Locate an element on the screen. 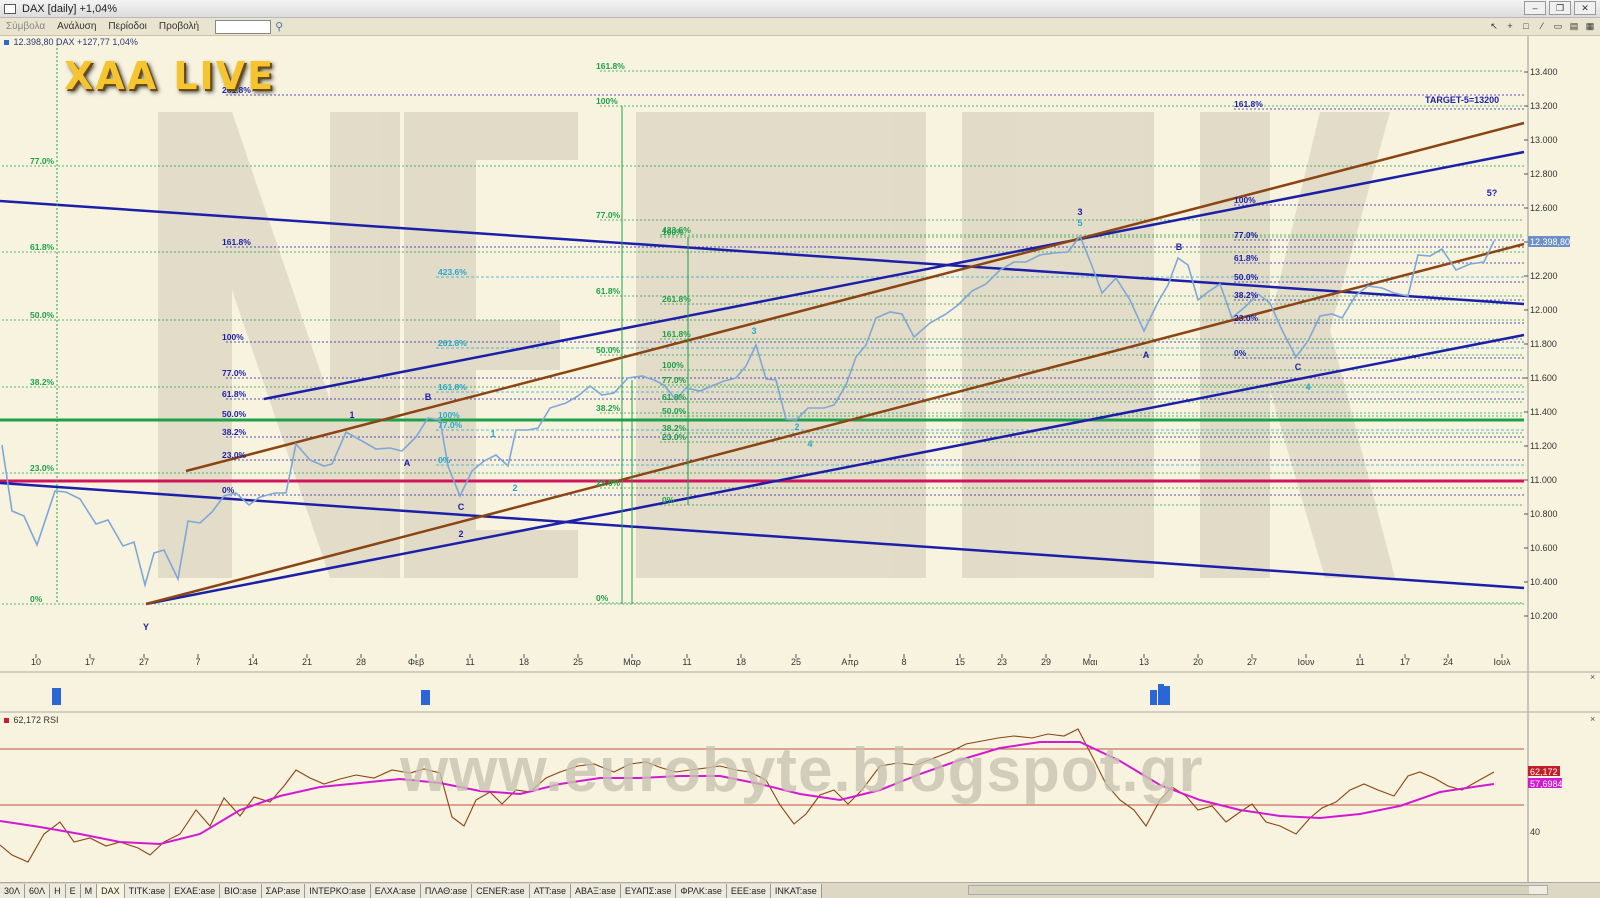 This screenshot has width=1600, height=898. pointer-tool-icon: ↖ is located at coordinates (1494, 26).